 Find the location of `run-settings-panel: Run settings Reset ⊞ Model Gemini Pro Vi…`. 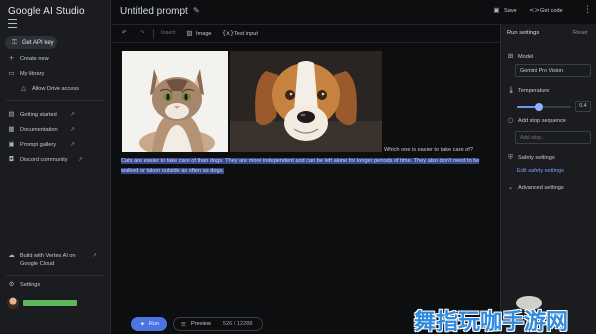

run-settings-panel: Run settings Reset ⊞ Model Gemini Pro Vi… is located at coordinates (548, 179).